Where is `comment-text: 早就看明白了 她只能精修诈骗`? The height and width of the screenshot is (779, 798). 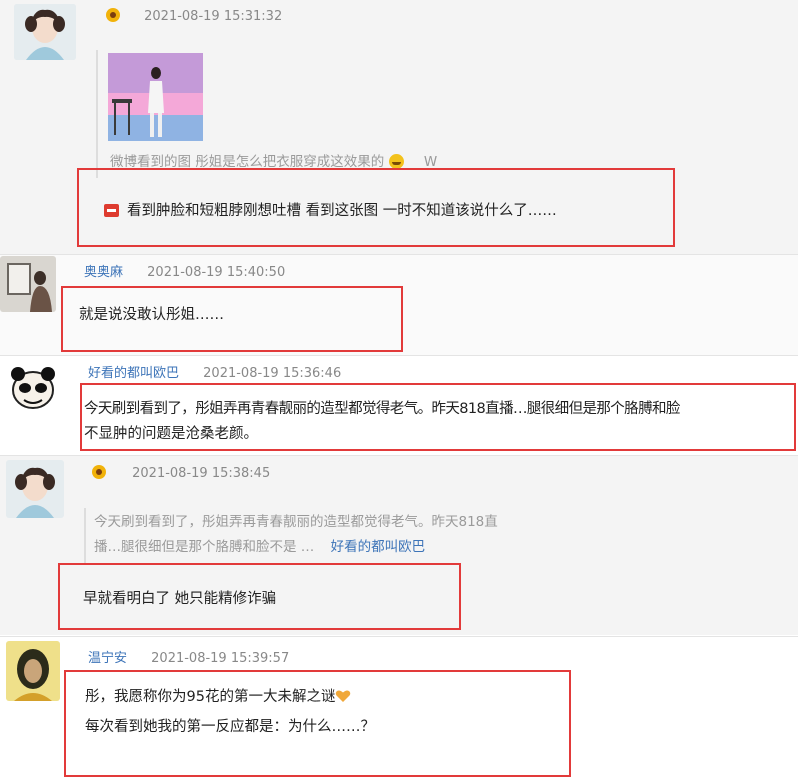 comment-text: 早就看明白了 她只能精修诈骗 is located at coordinates (180, 599).